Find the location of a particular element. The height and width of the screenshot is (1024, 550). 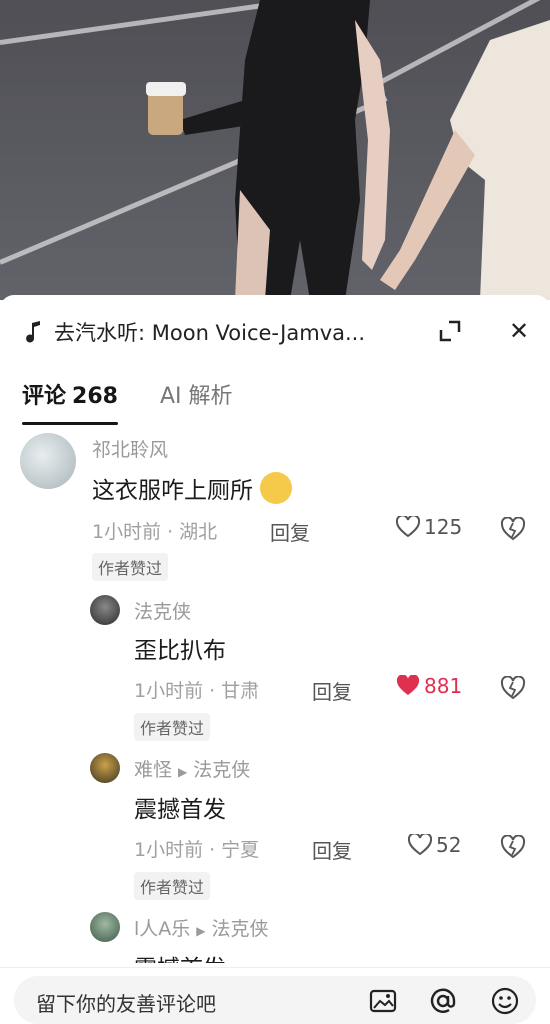

comment-author: 难怪 is located at coordinates (153, 770).